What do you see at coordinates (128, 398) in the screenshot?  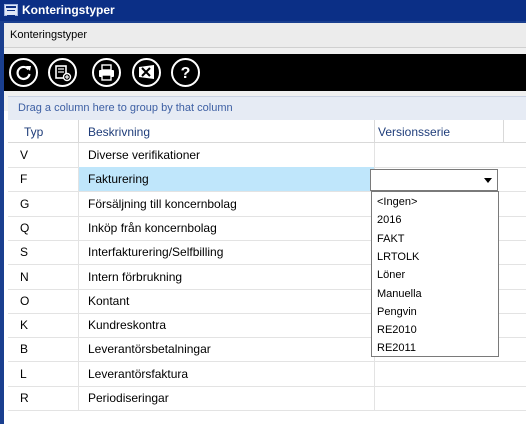 I see `cell-beskrivning: Periodiseringar` at bounding box center [128, 398].